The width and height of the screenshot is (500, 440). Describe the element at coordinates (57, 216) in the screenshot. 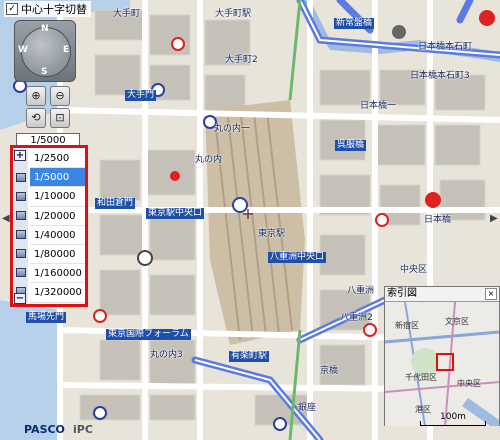

I see `scale-option: 1/20000` at that location.